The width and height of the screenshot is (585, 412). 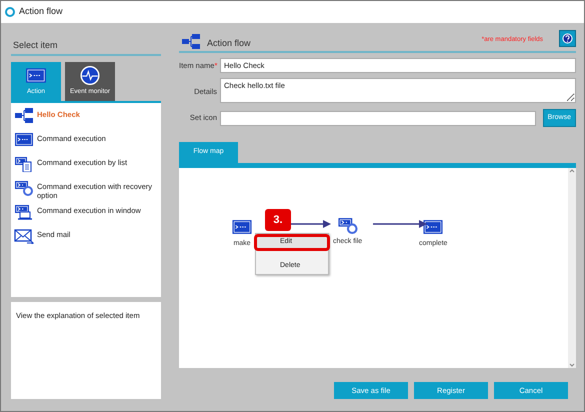 What do you see at coordinates (10, 12) in the screenshot?
I see `app-icon` at bounding box center [10, 12].